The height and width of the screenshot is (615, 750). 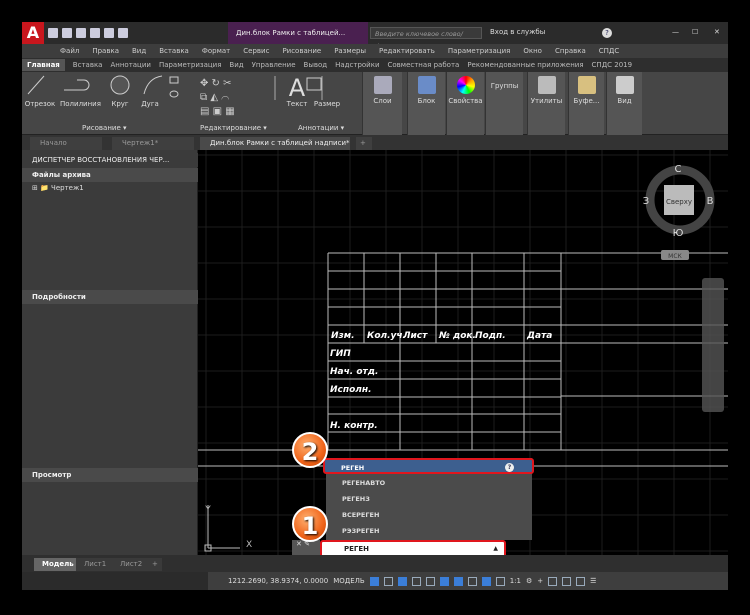 I want to click on osnap-icon, so click(x=458, y=581).